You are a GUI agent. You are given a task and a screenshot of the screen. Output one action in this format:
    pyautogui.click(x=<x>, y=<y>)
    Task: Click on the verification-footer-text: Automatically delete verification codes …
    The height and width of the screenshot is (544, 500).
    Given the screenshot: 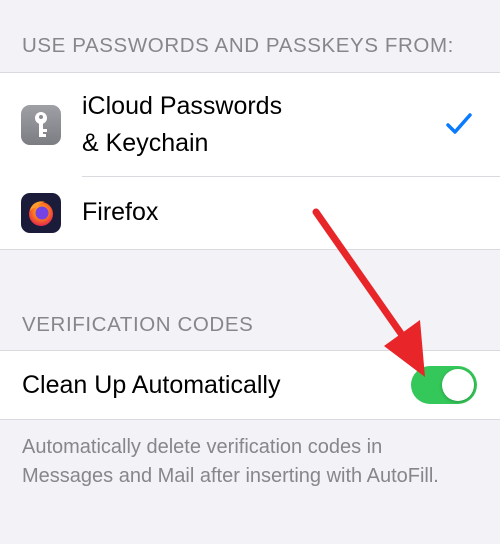 What is the action you would take?
    pyautogui.click(x=230, y=461)
    